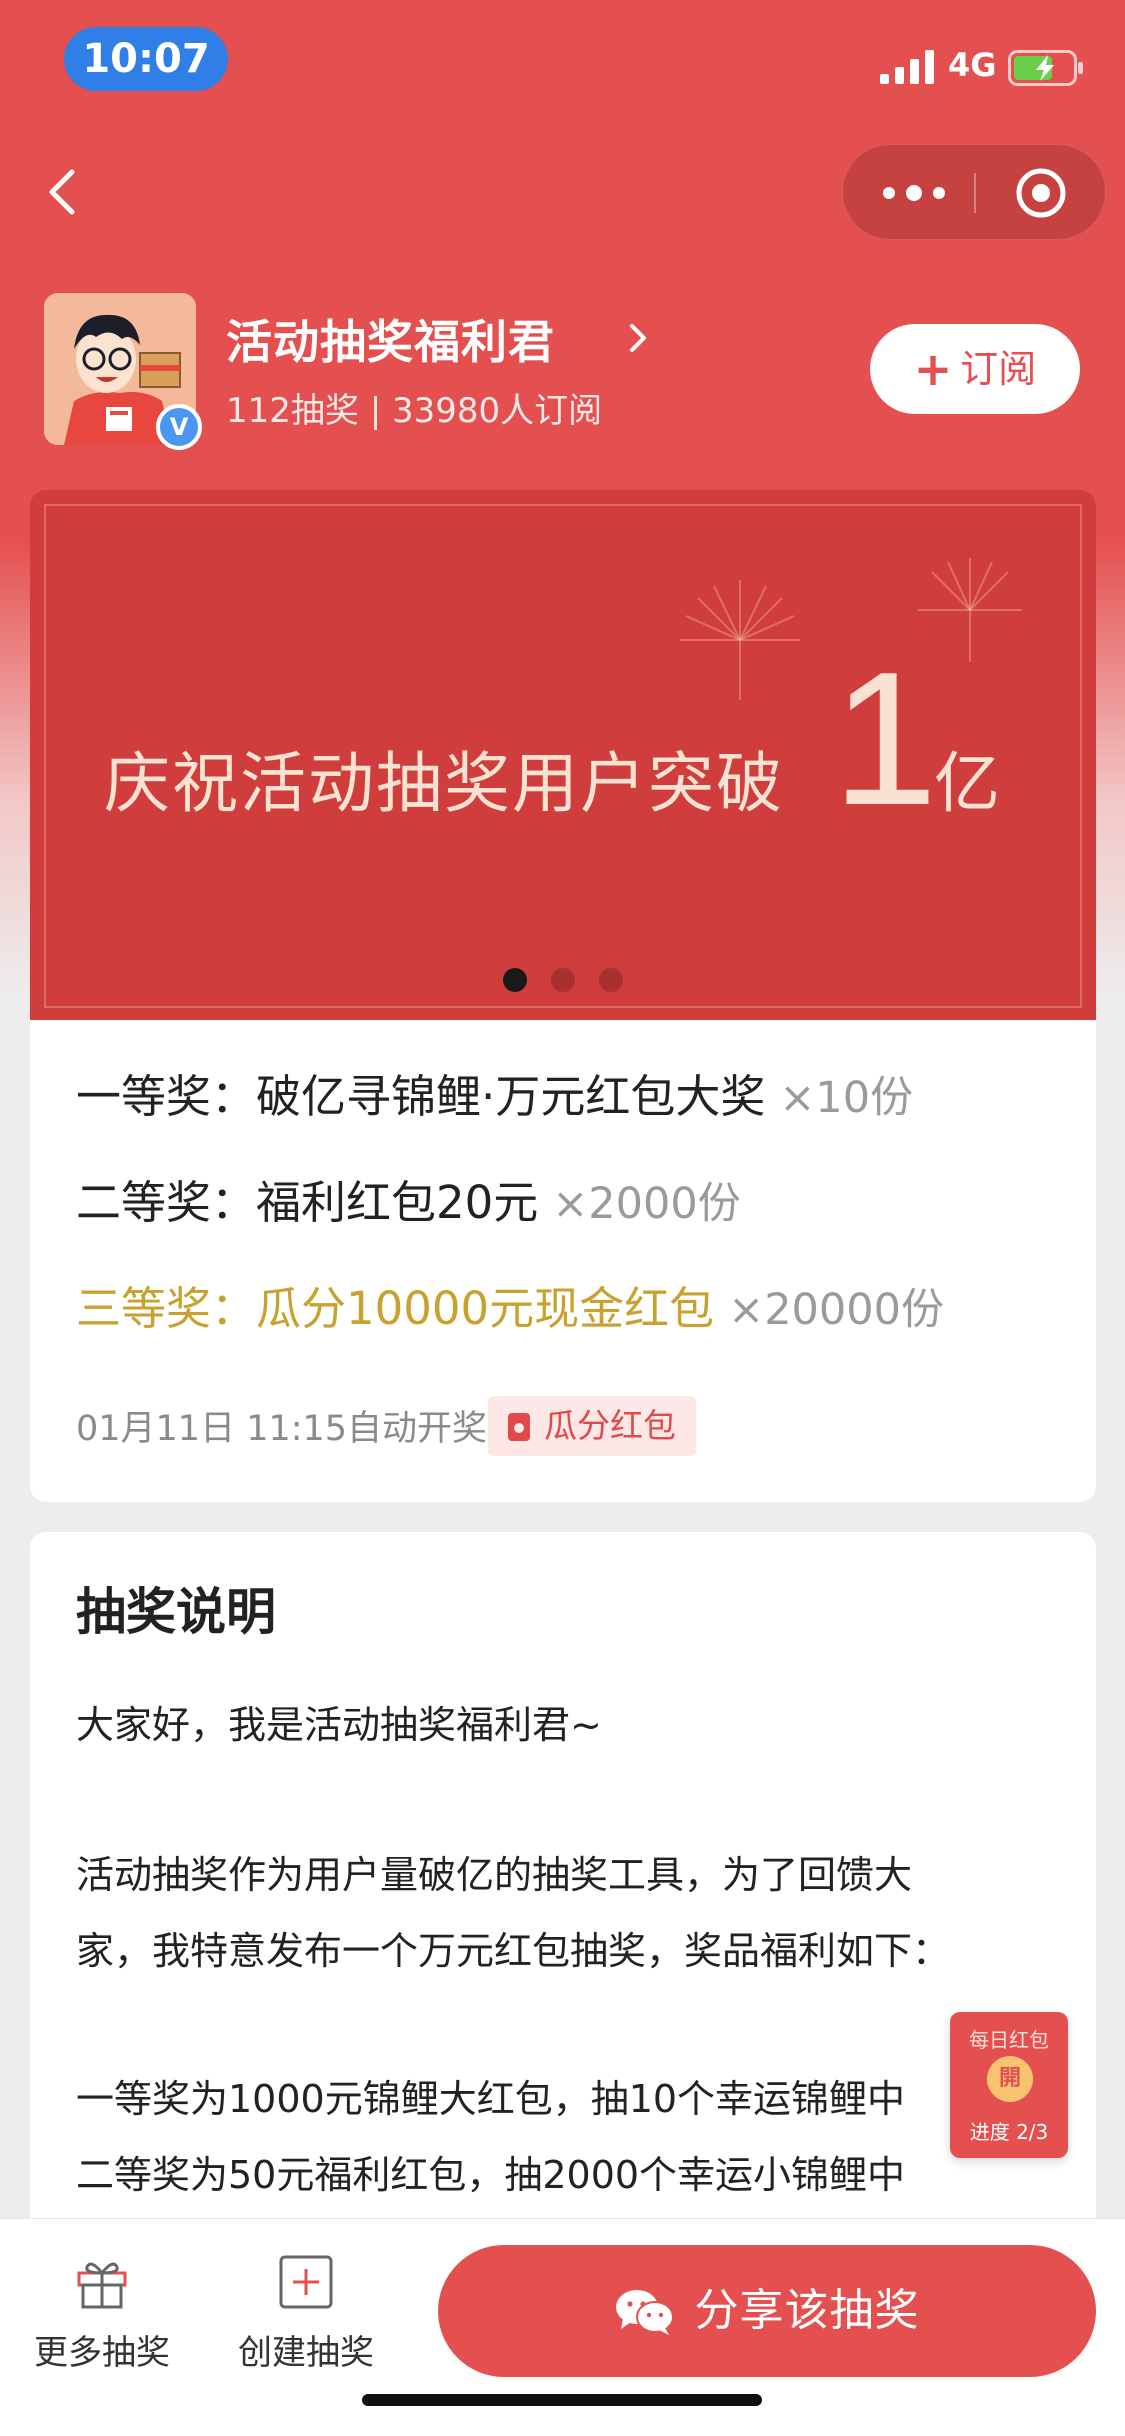 Image resolution: width=1125 pixels, height=2436 pixels. I want to click on share-lottery-button: 分享该抽奖, so click(767, 2311).